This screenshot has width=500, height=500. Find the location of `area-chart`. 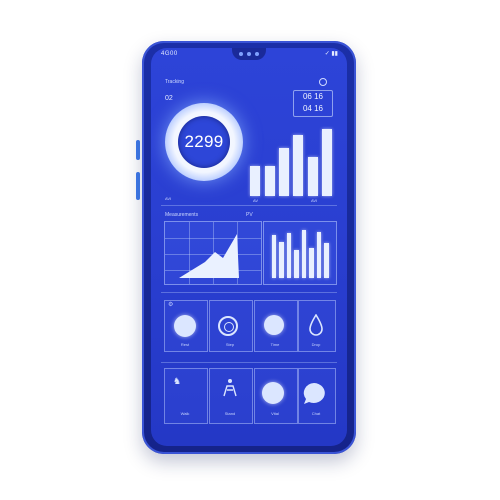

area-chart is located at coordinates (209, 256).